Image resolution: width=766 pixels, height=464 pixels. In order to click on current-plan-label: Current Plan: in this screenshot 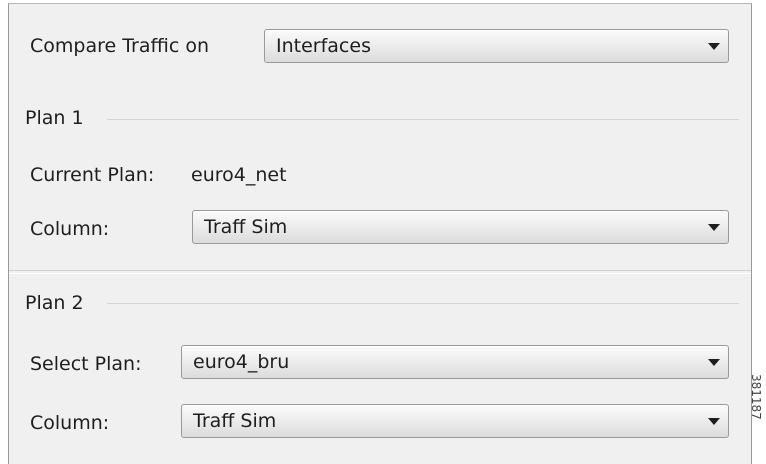, I will do `click(92, 175)`.